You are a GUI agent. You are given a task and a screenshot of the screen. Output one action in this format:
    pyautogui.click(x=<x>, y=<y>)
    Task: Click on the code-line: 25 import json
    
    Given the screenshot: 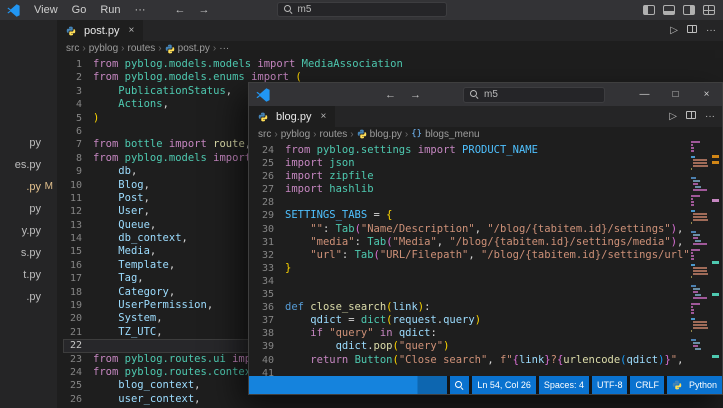 What is the action you would take?
    pyautogui.click(x=473, y=163)
    